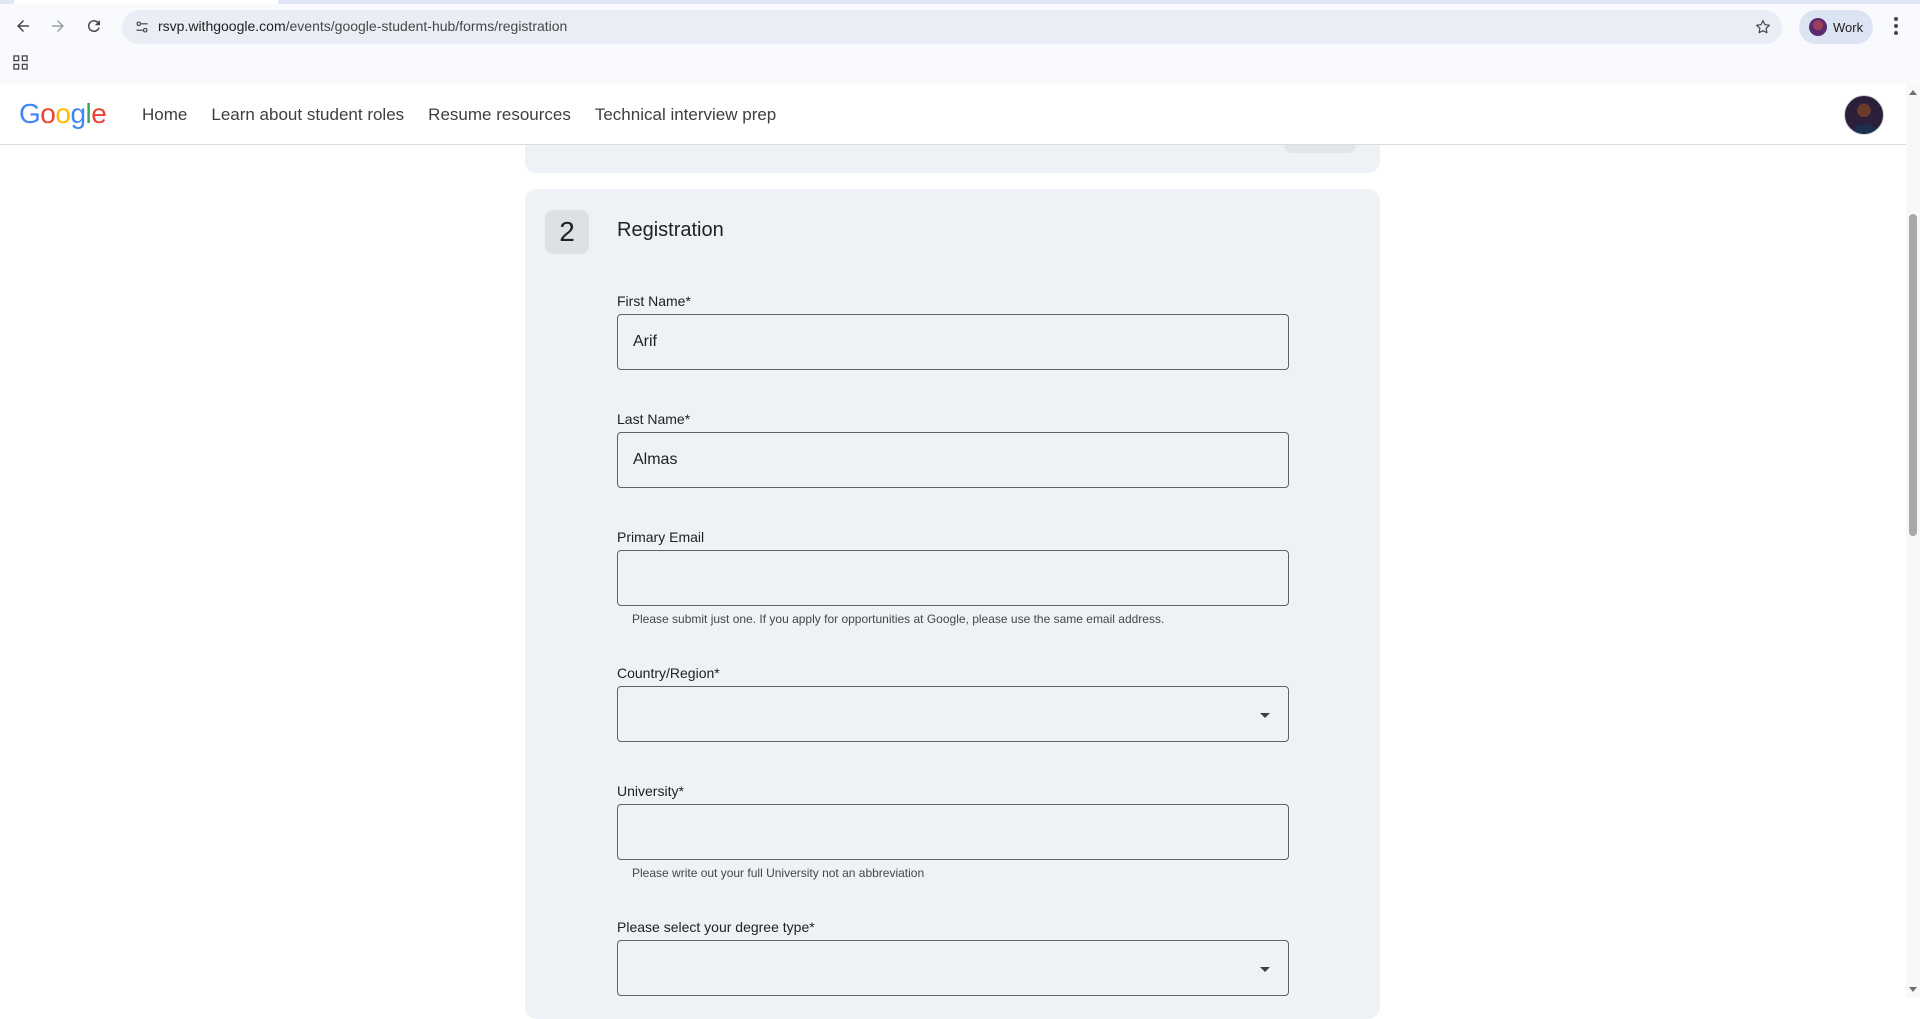 This screenshot has height=1019, width=1920. What do you see at coordinates (670, 230) in the screenshot?
I see `section-title: Registration` at bounding box center [670, 230].